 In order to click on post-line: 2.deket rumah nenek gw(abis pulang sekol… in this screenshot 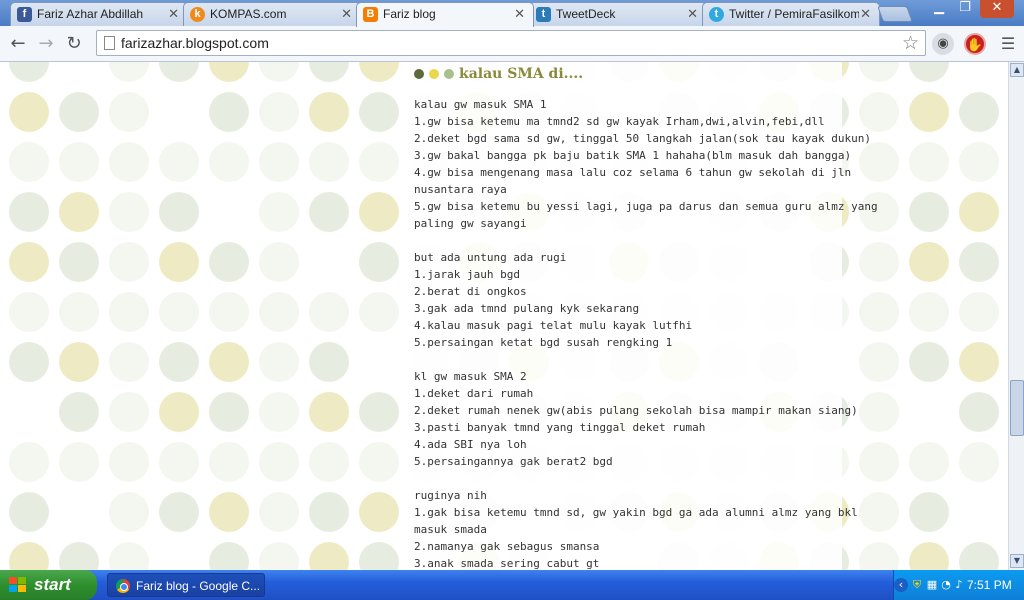, I will do `click(636, 410)`.